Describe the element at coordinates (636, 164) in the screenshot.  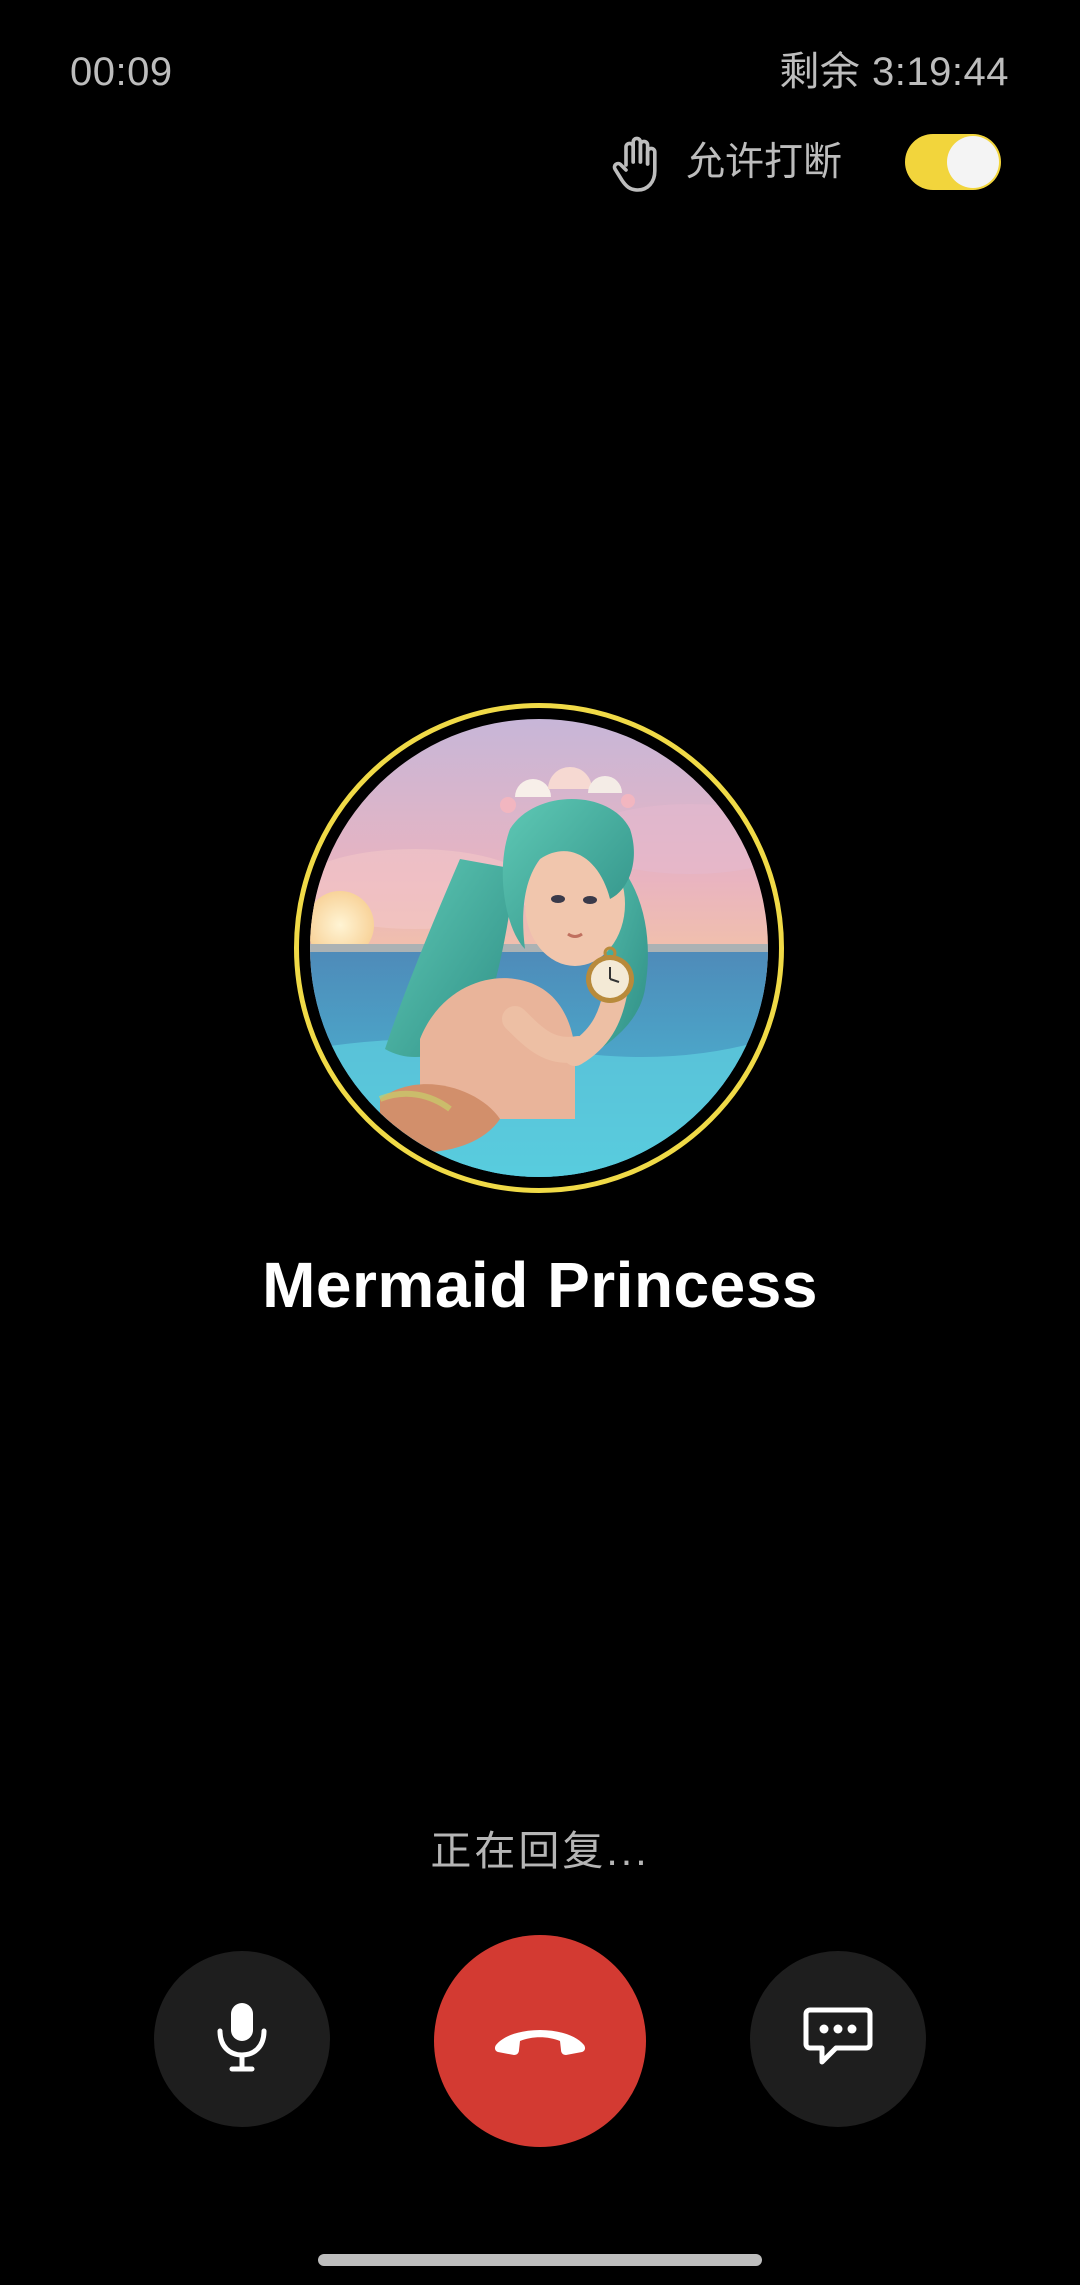
I see `hand-icon` at that location.